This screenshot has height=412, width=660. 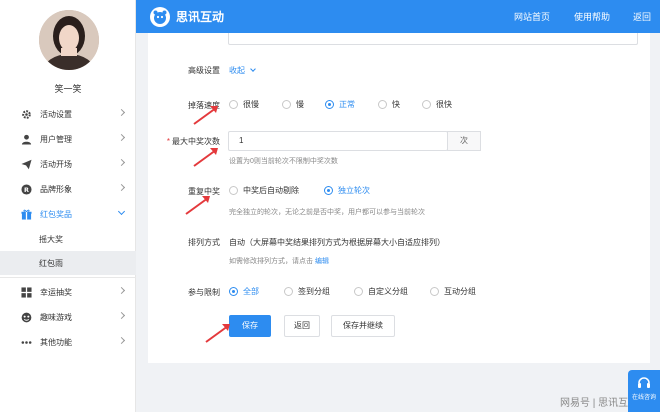 I want to click on submenu-item-label: 红包雨, so click(x=51, y=263).